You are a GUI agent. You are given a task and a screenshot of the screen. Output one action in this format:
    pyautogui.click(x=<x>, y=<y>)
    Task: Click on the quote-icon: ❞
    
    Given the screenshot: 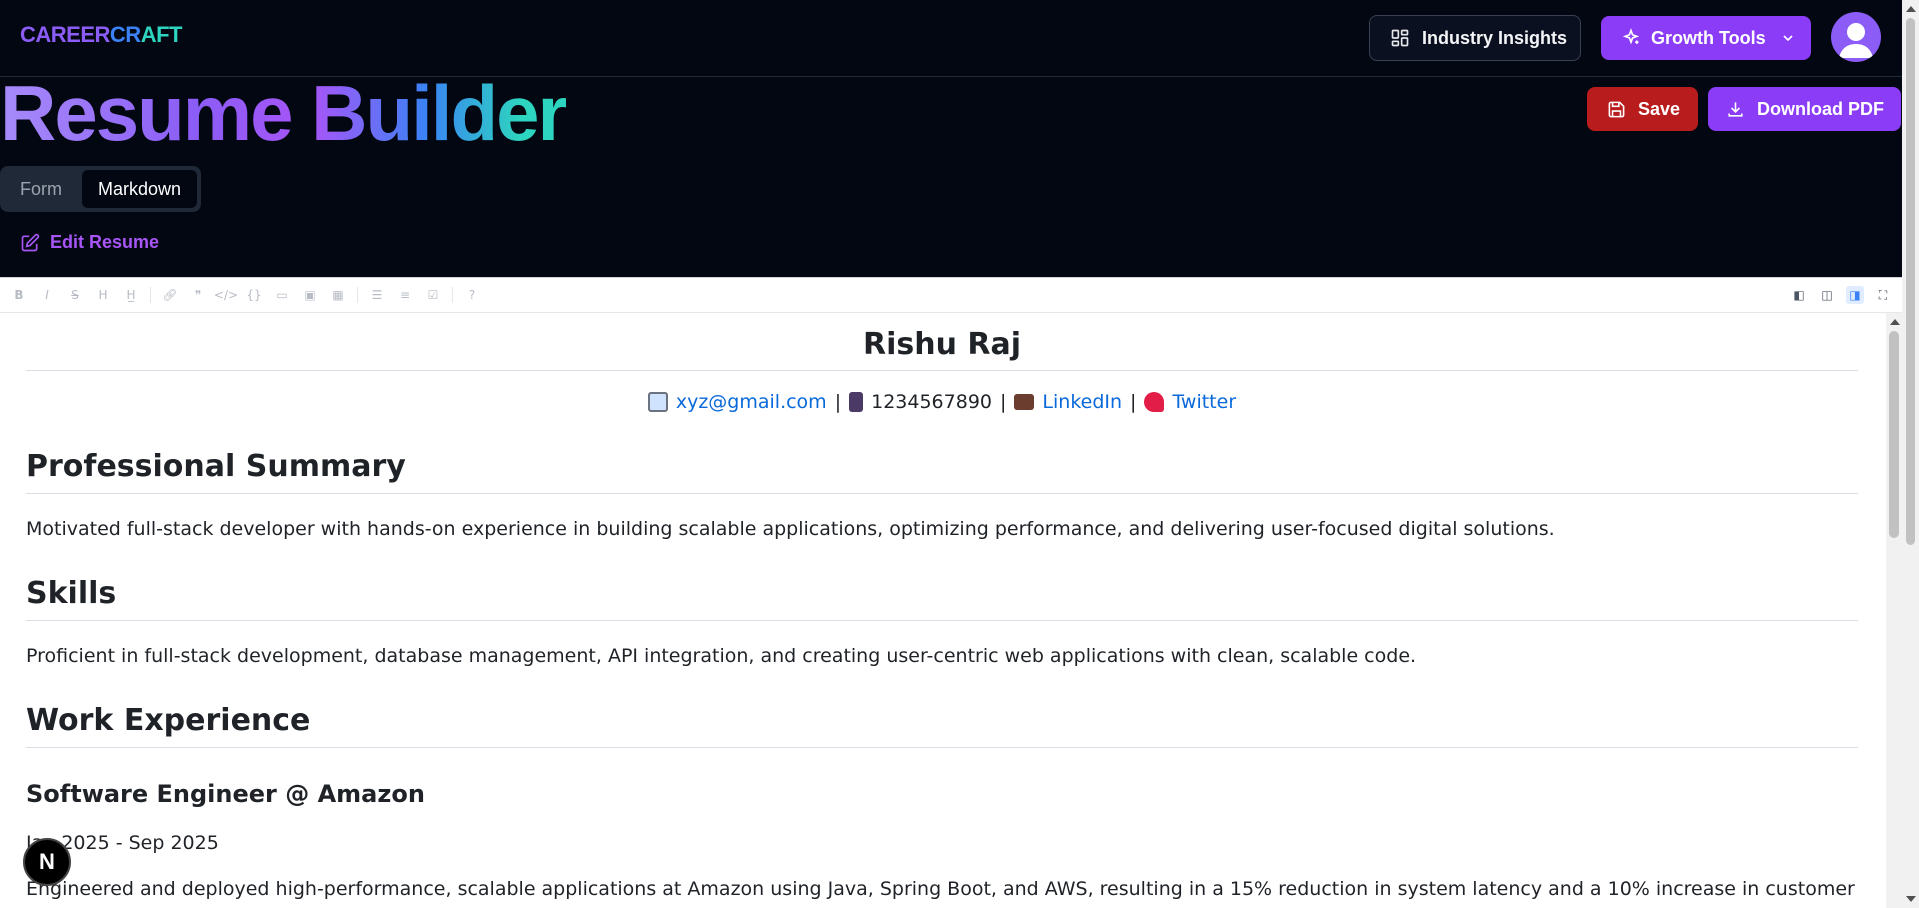 What is the action you would take?
    pyautogui.click(x=198, y=295)
    